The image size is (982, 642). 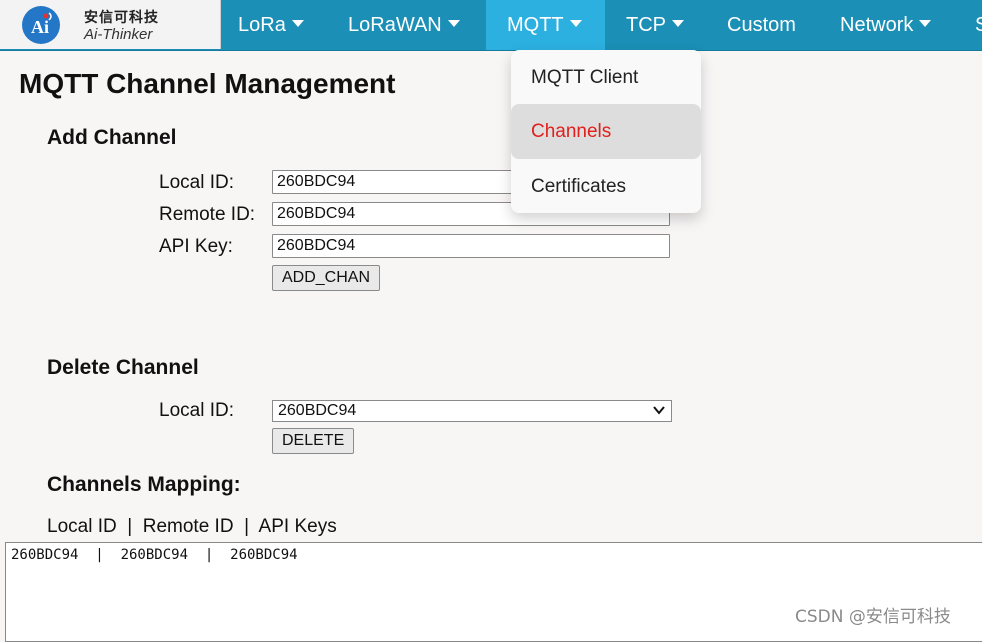 I want to click on menu-item-mqtt-client: MQTT Client, so click(x=606, y=77).